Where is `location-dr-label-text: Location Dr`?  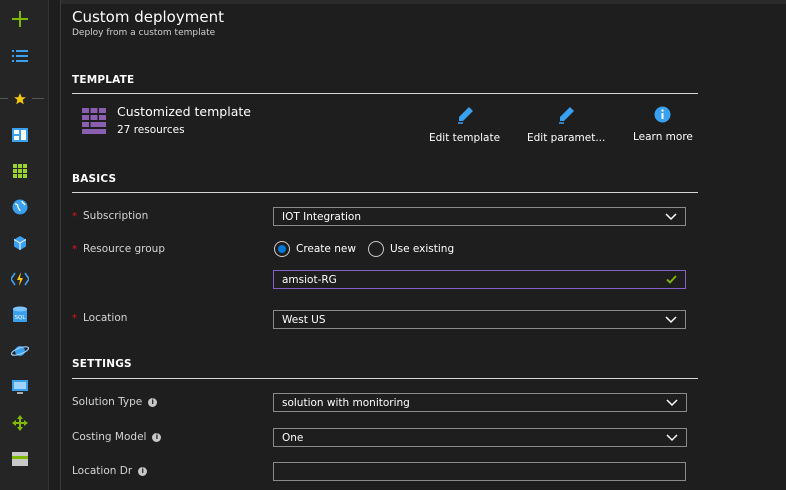
location-dr-label-text: Location Dr is located at coordinates (102, 471).